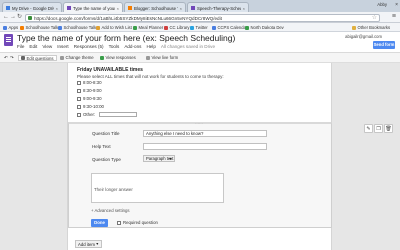  Describe the element at coordinates (137, 222) in the screenshot. I see `required-question-toggle: Required question` at that location.